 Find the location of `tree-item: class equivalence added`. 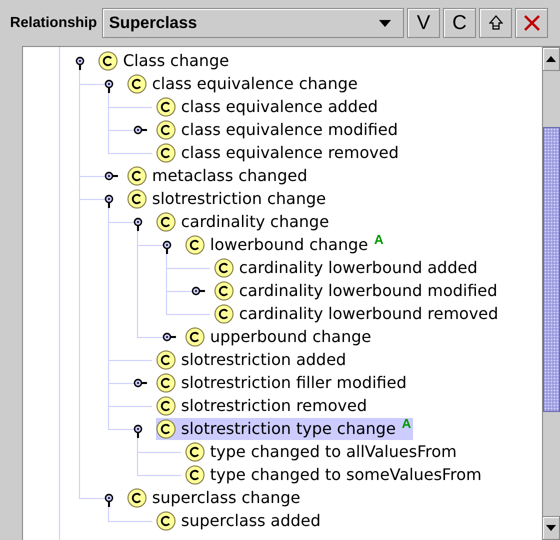

tree-item: class equivalence added is located at coordinates (268, 107).